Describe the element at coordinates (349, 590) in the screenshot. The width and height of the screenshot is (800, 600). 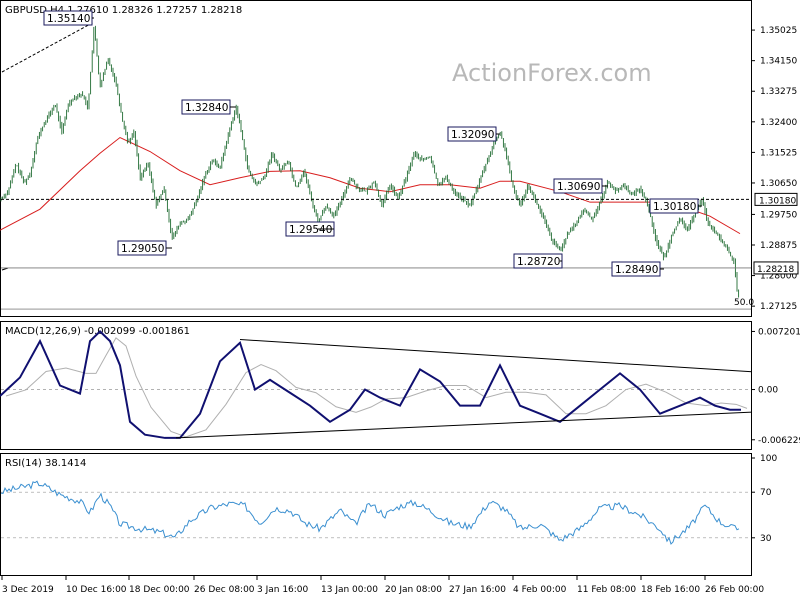
I see `time-tick-label: 13 Jan 00:00` at that location.